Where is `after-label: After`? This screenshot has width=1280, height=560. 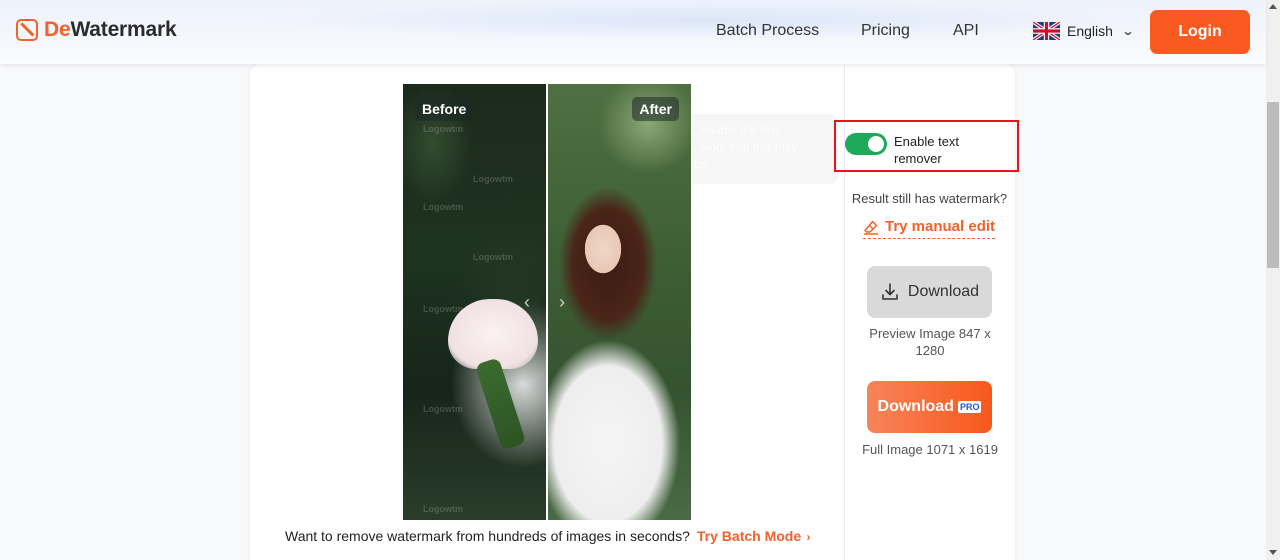
after-label: After is located at coordinates (655, 109).